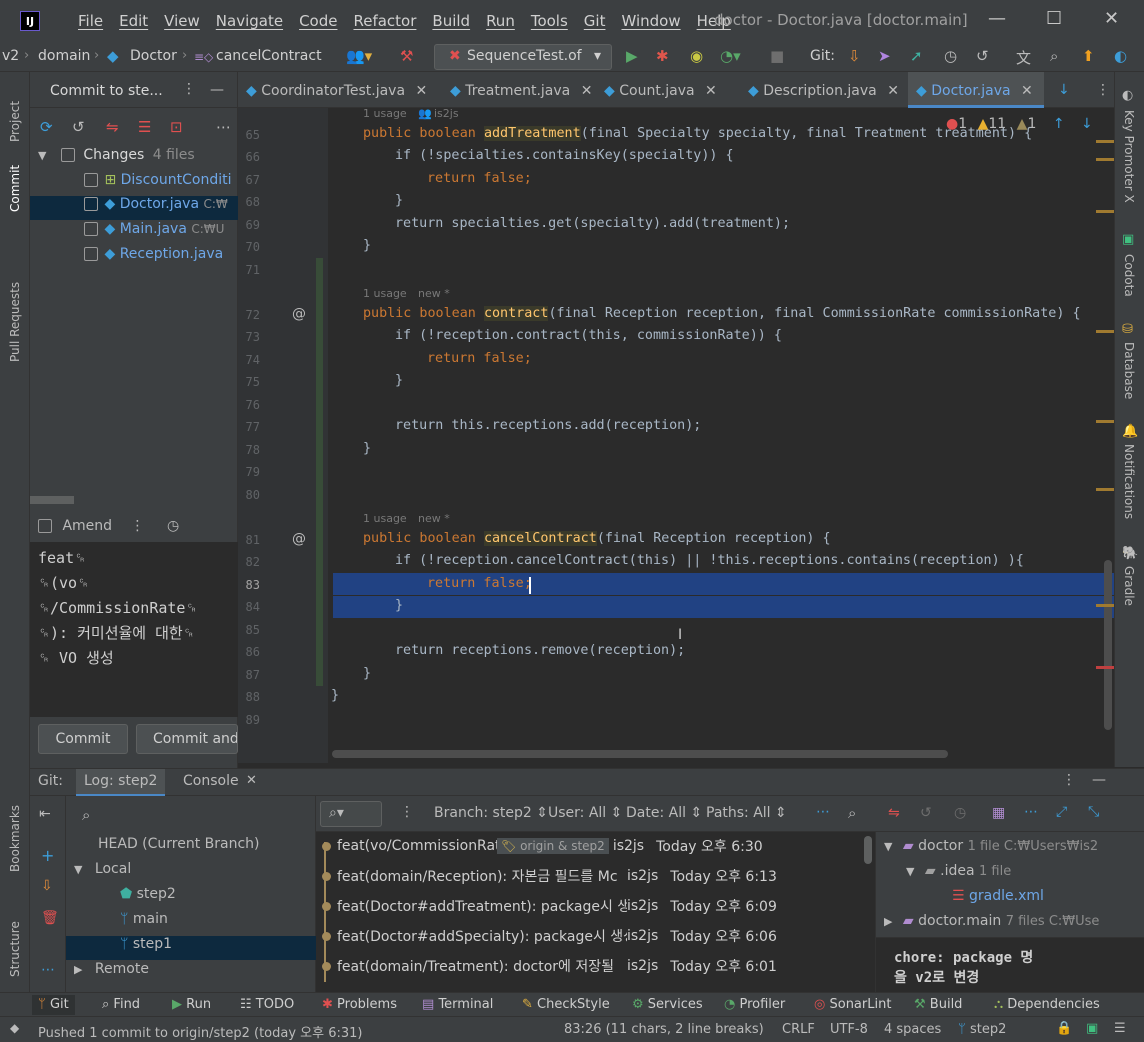 Image resolution: width=1144 pixels, height=1042 pixels. I want to click on build-hammer-icon: ⚒, so click(406, 56).